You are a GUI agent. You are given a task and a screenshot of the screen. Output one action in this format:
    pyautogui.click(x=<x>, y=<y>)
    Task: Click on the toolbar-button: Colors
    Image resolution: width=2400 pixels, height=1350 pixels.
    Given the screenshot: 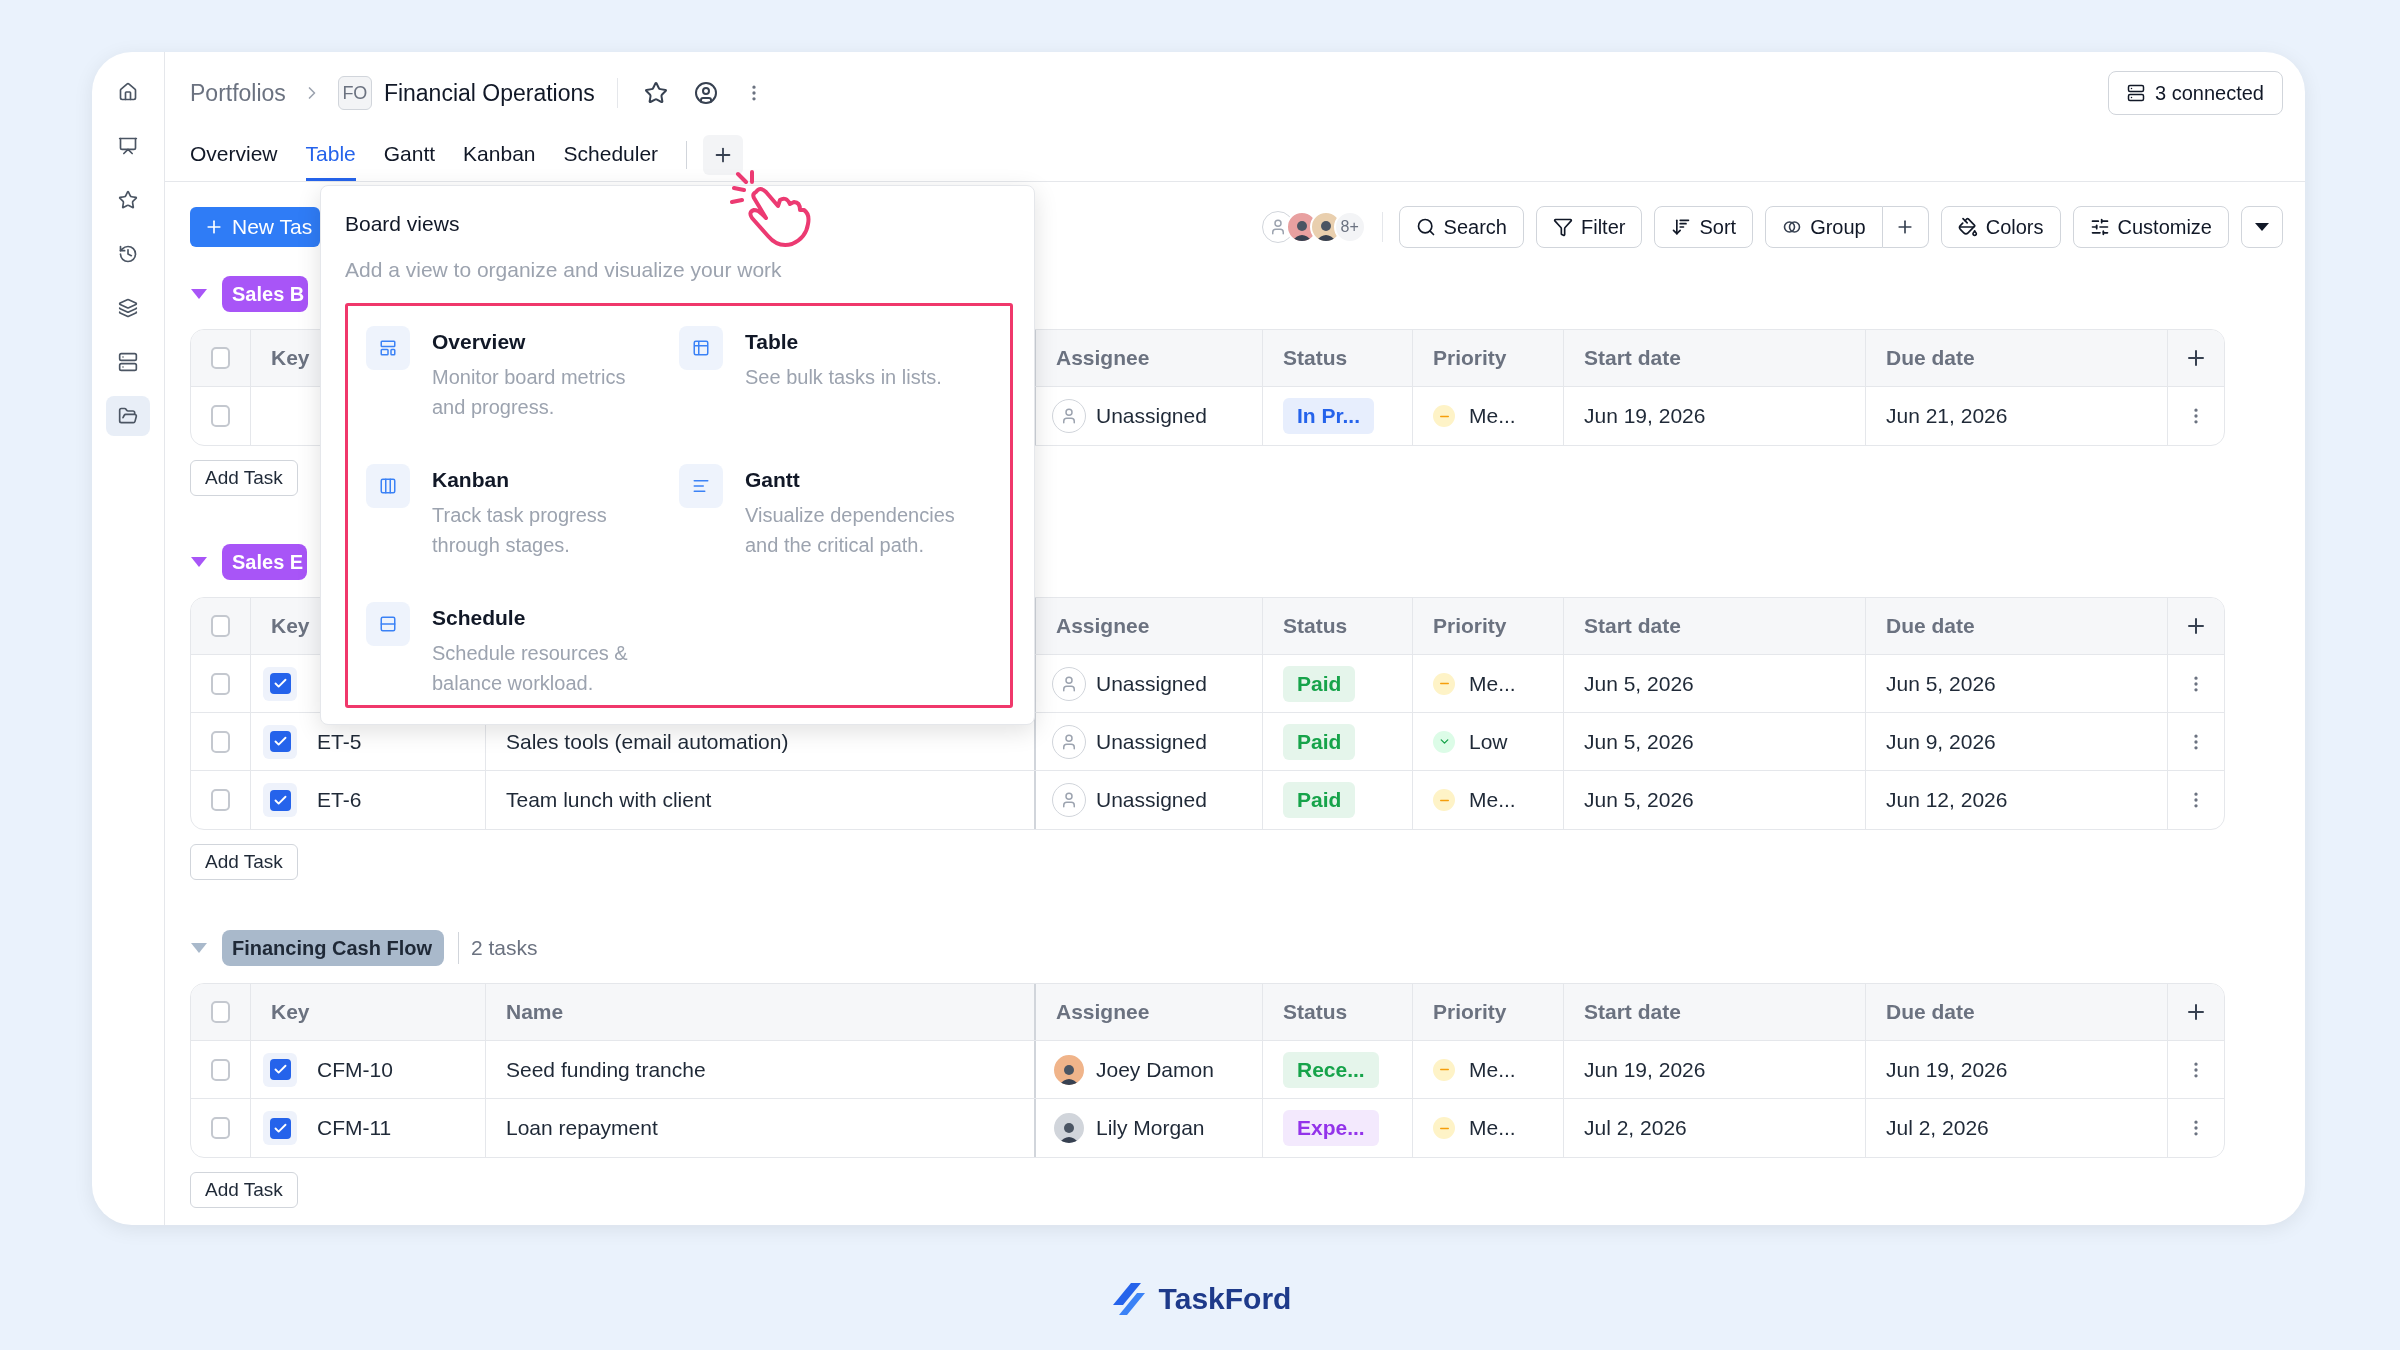 What is the action you would take?
    pyautogui.click(x=2000, y=227)
    